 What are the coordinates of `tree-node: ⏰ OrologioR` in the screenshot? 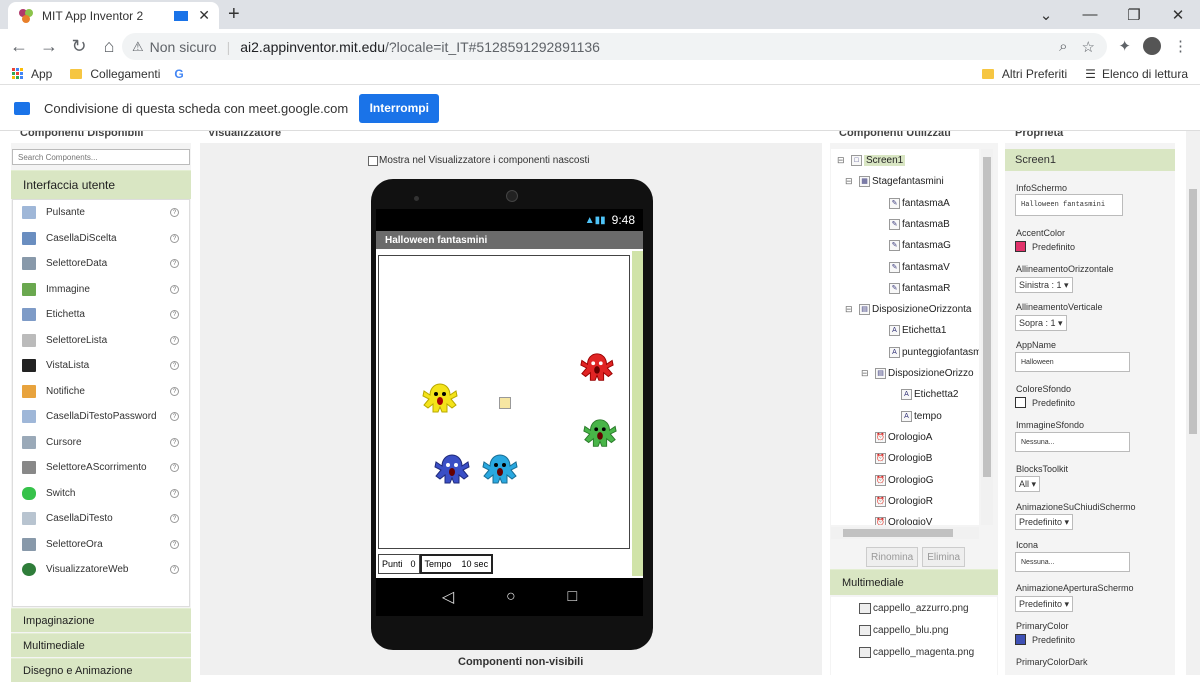 It's located at (897, 501).